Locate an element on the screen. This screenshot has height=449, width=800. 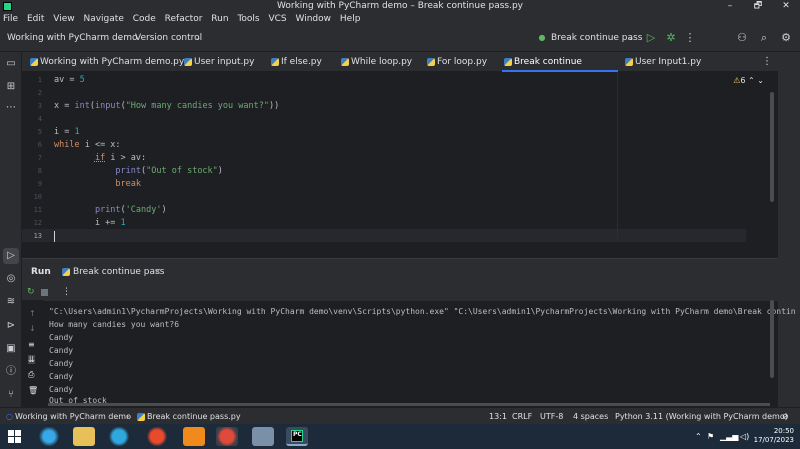
tab-label: User input.py is located at coordinates (224, 62).